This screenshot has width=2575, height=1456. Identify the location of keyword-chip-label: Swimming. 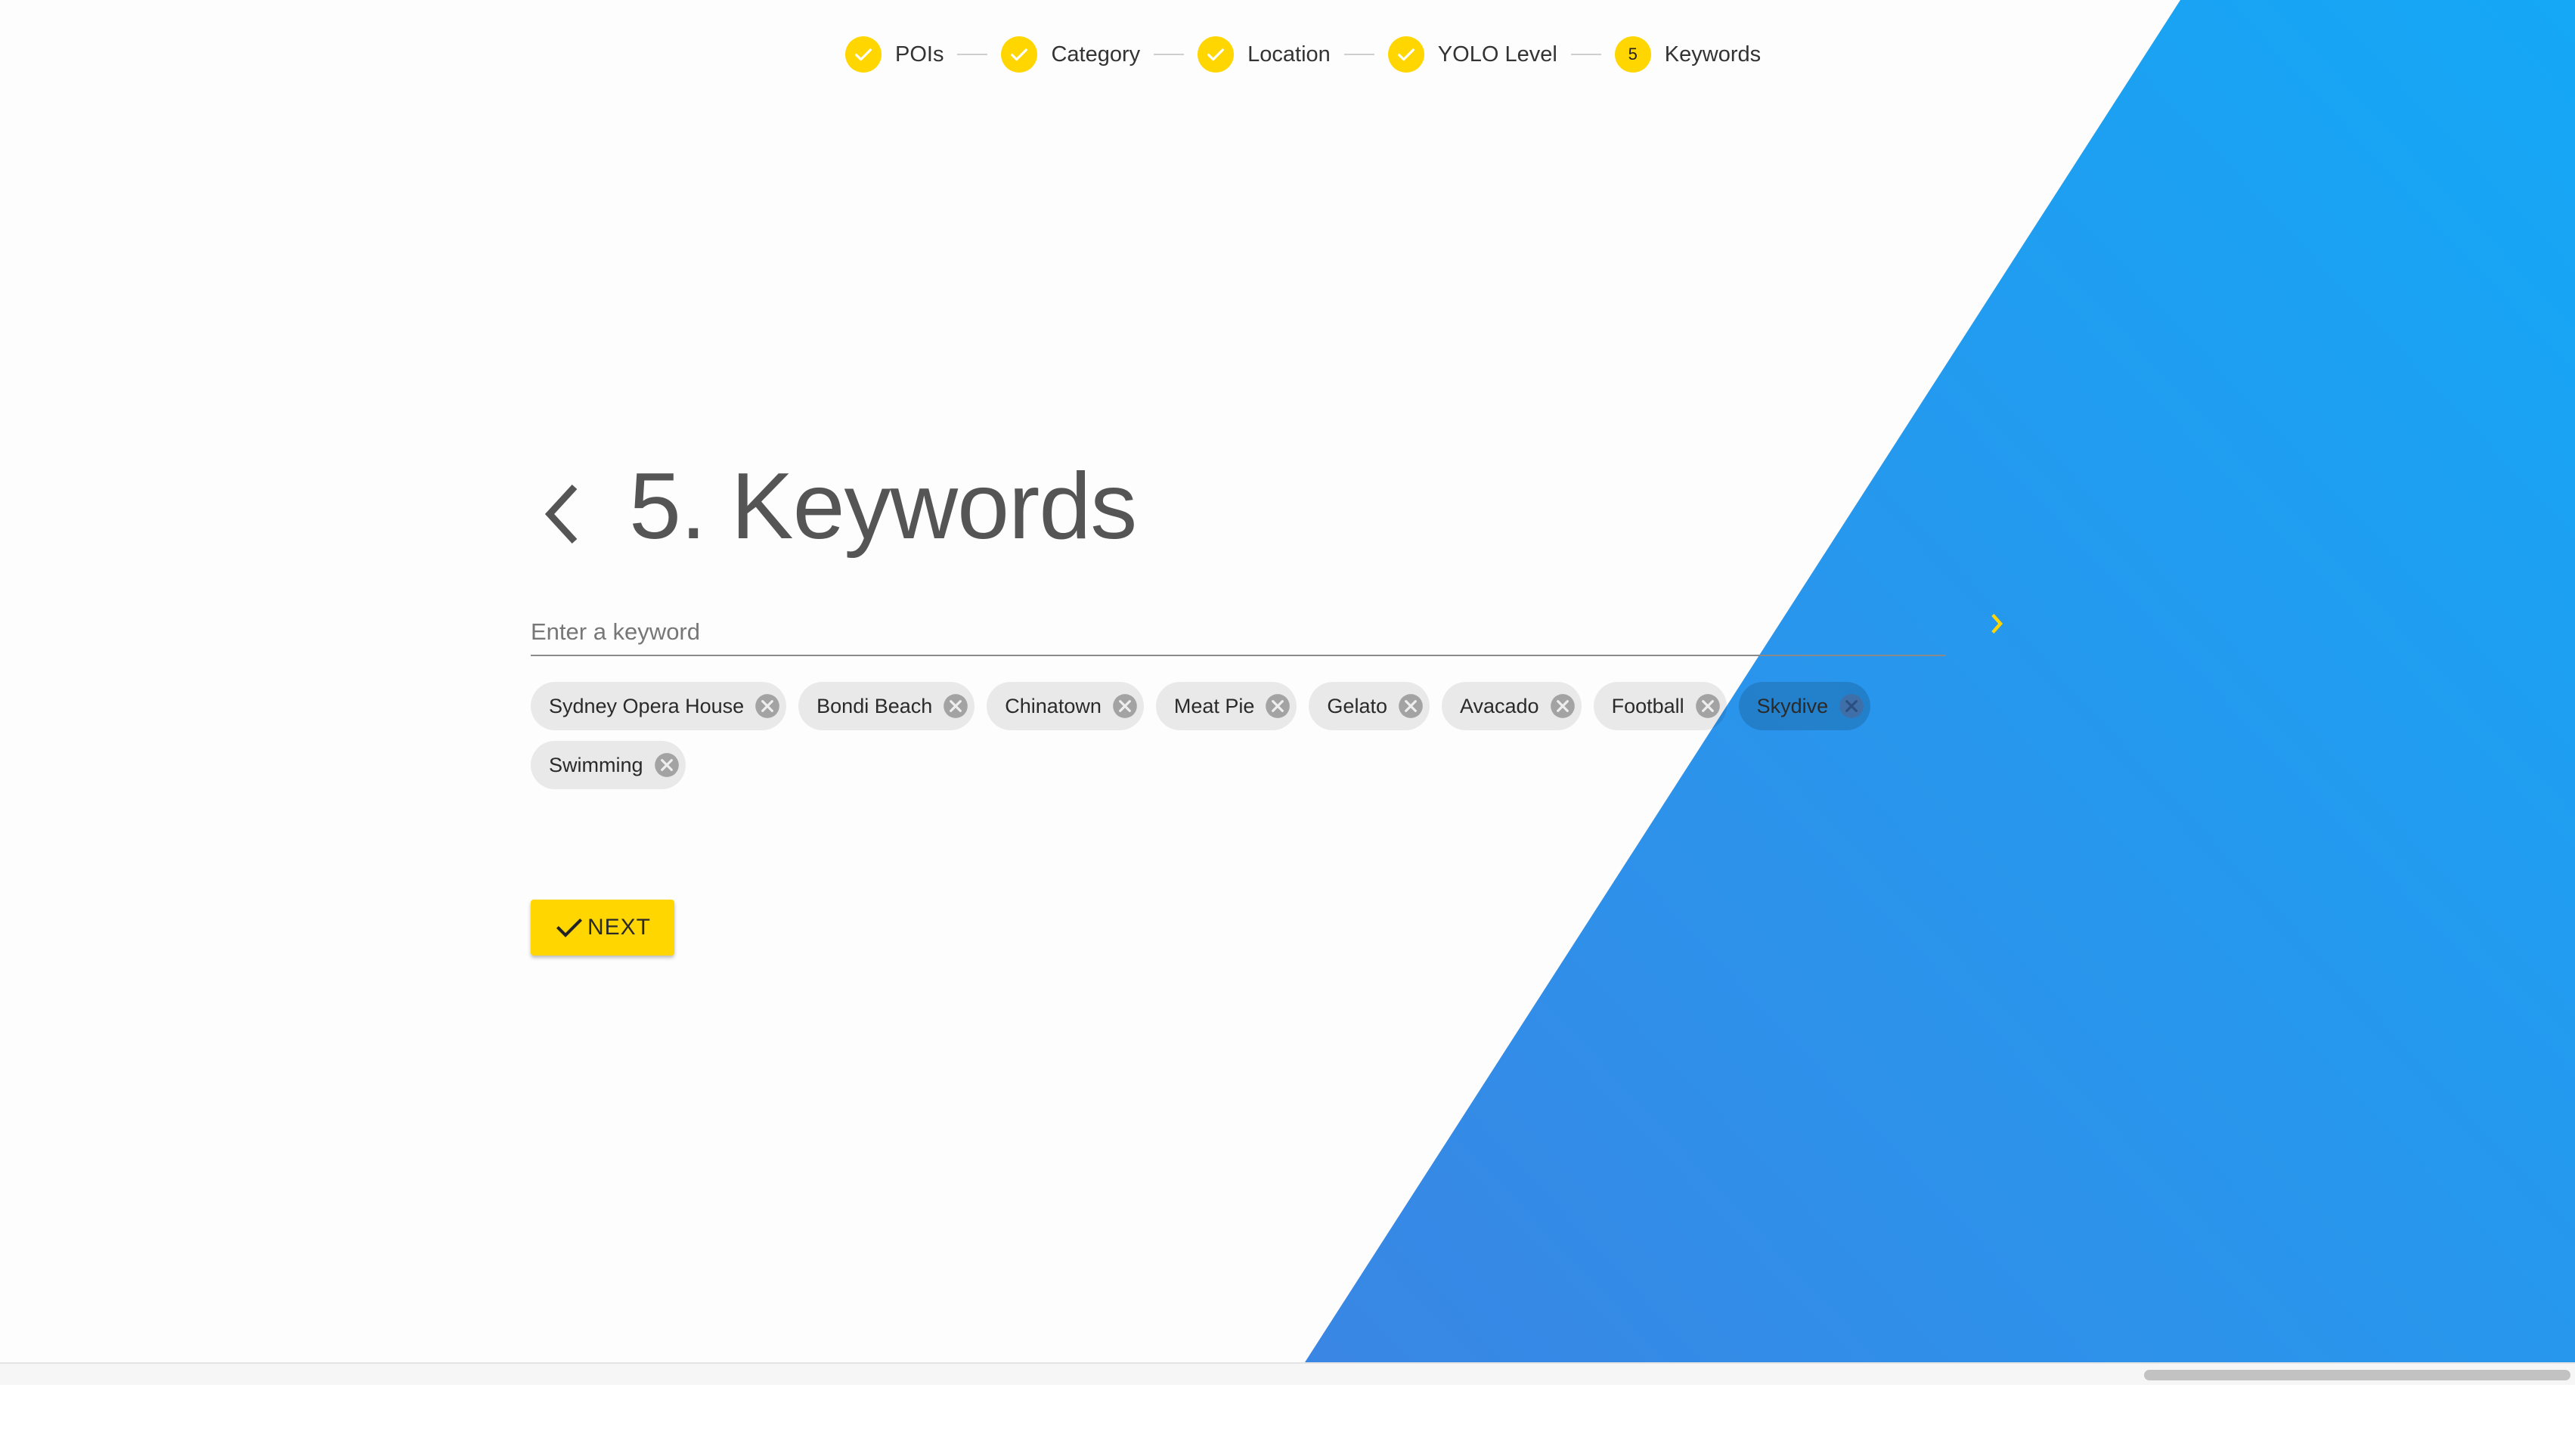
(596, 764).